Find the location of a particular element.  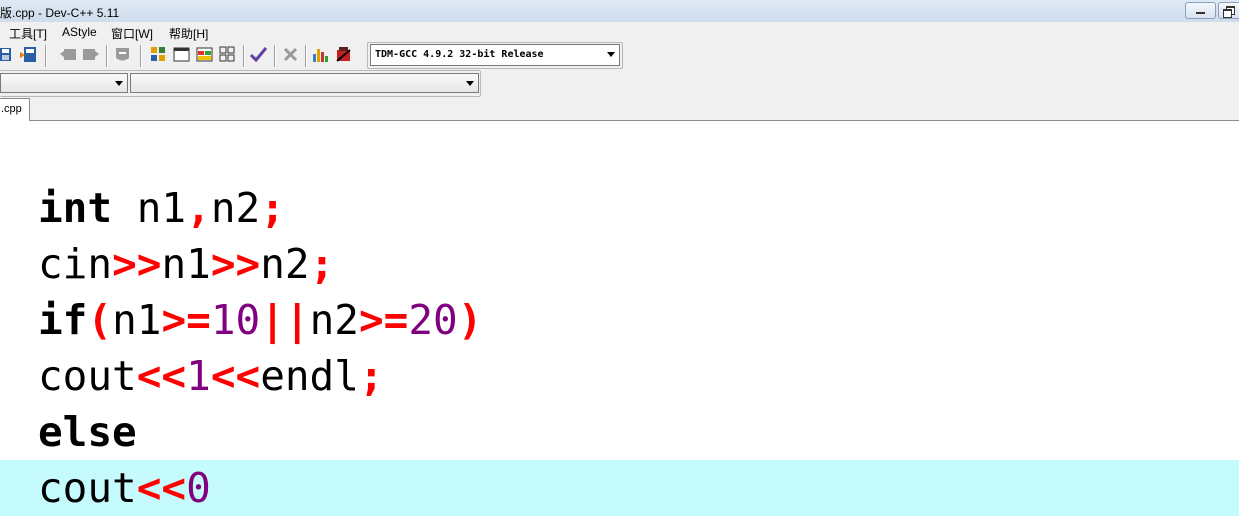

menu-help: 帮助[H] is located at coordinates (188, 33).